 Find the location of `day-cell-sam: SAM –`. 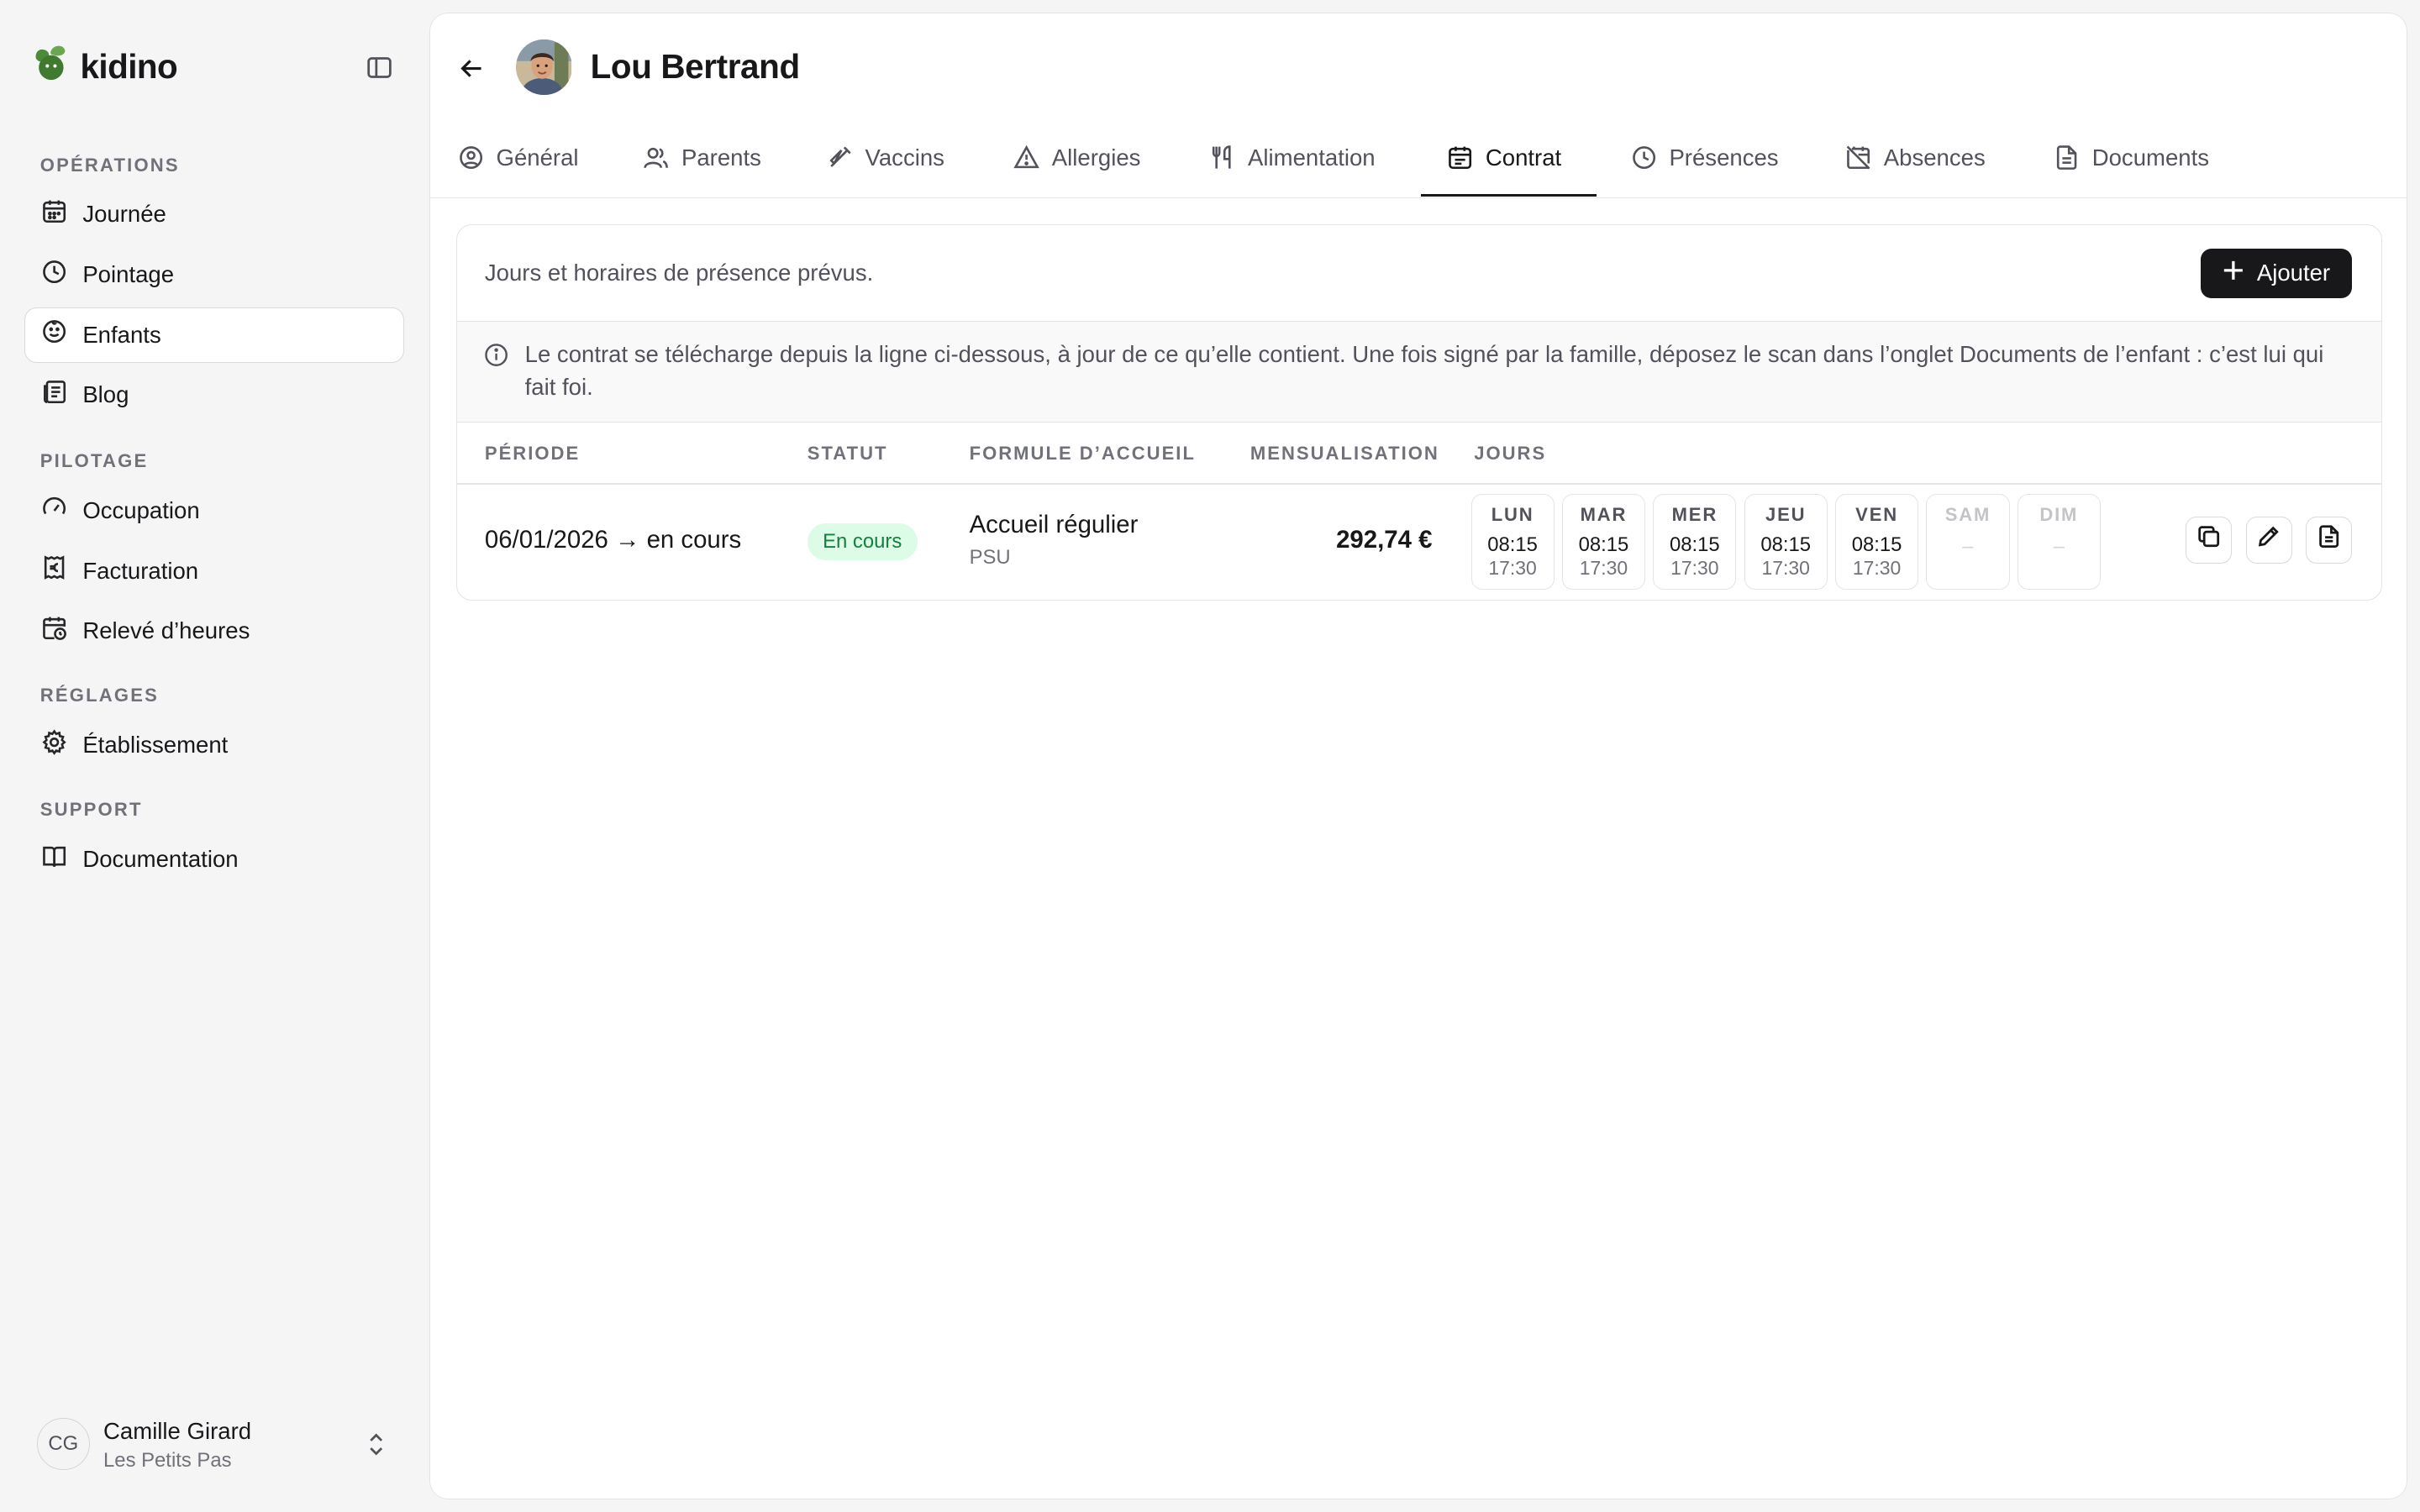

day-cell-sam: SAM – is located at coordinates (1968, 541).